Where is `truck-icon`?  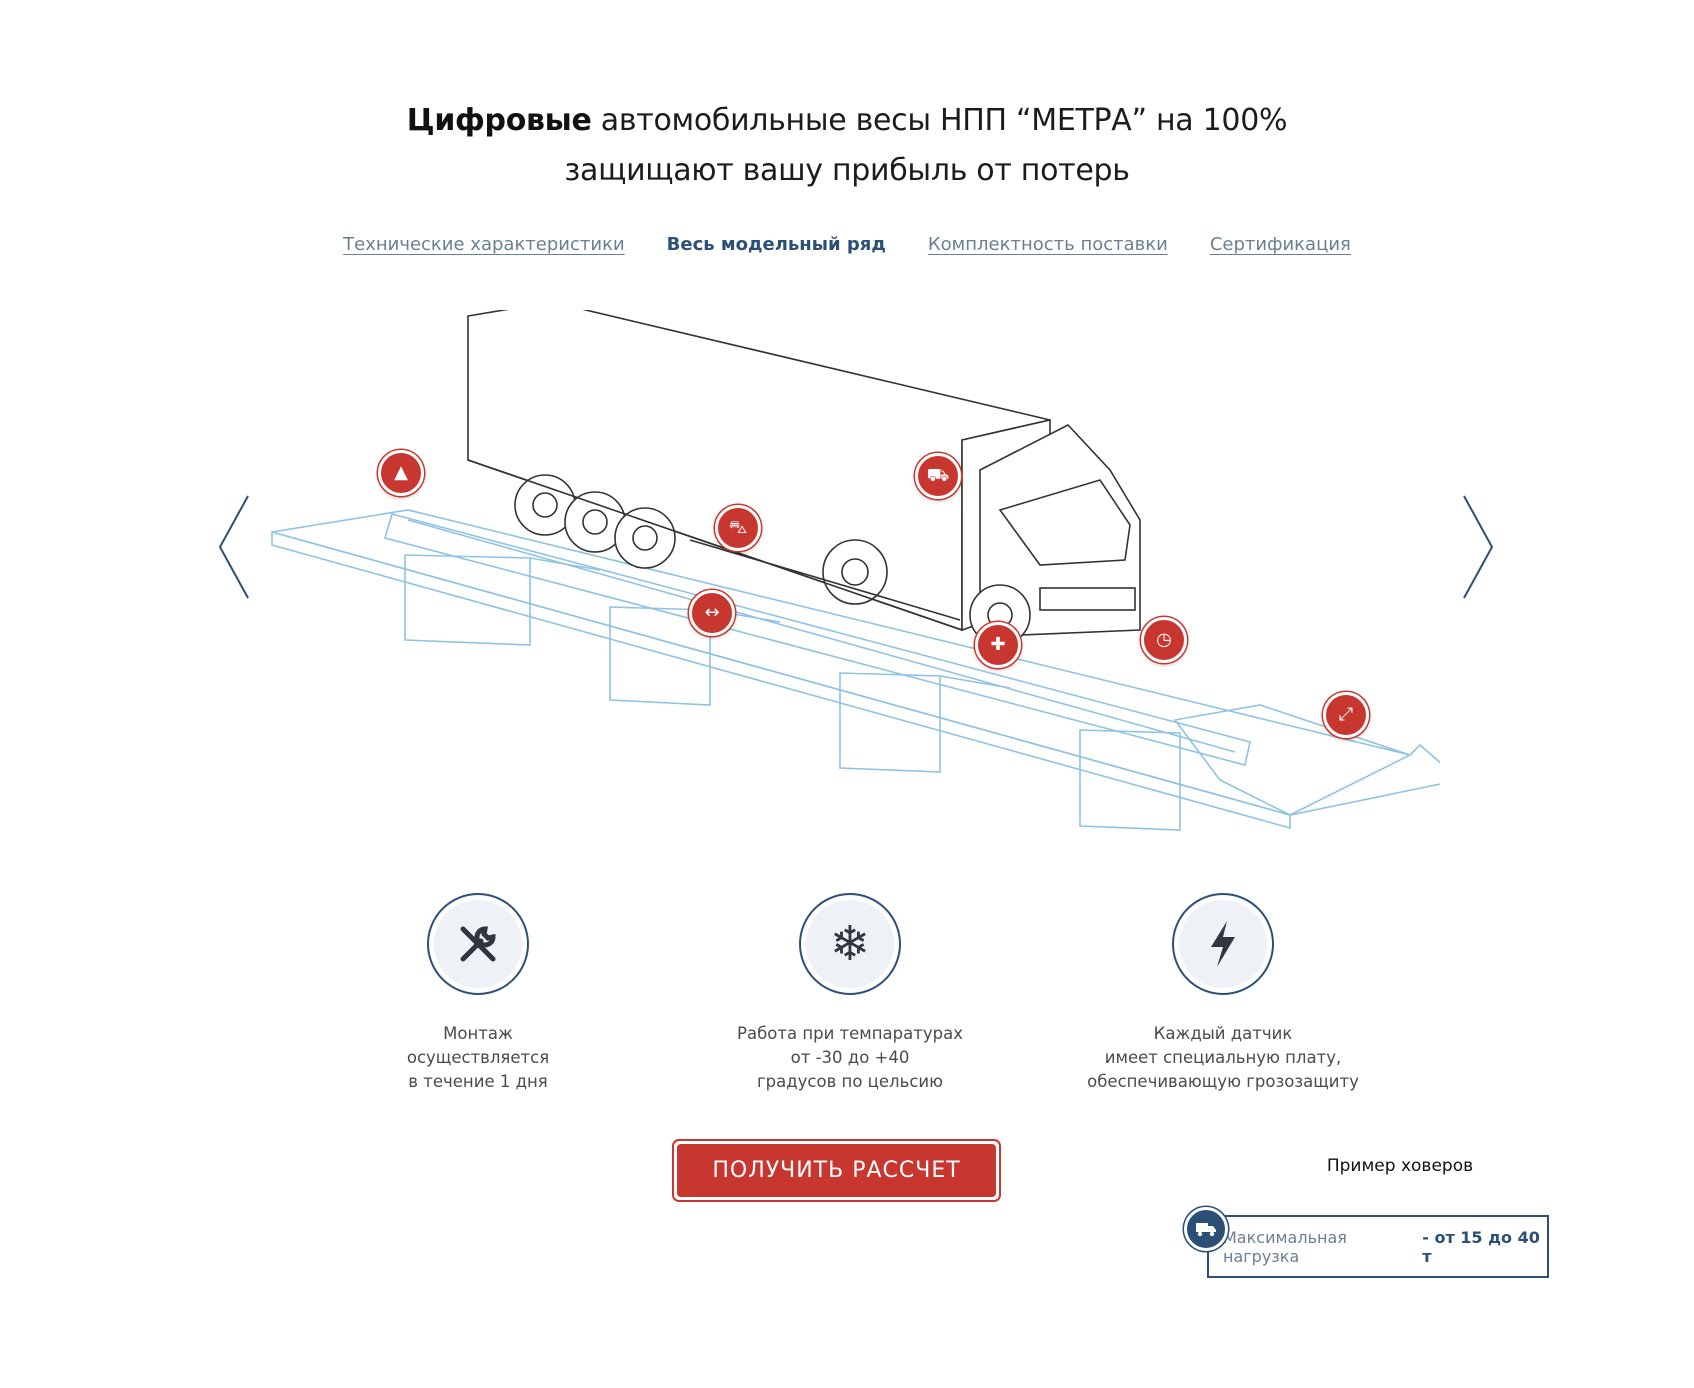
truck-icon is located at coordinates (1206, 1230).